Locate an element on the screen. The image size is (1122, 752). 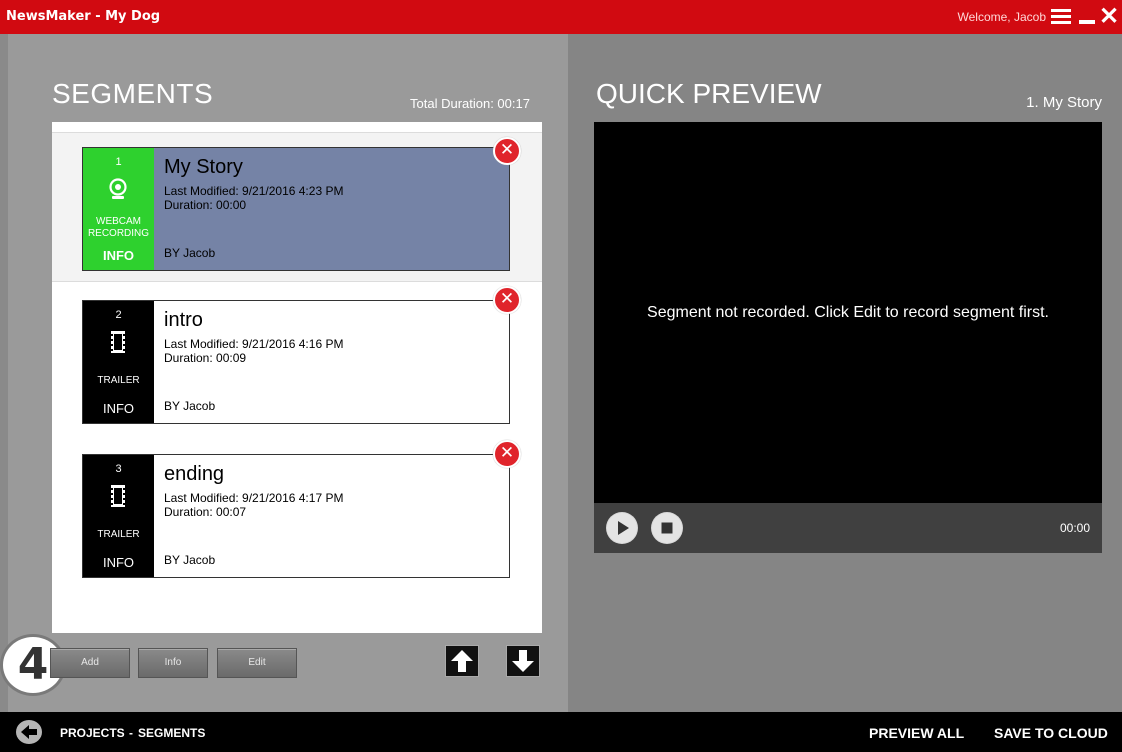
back-arrow-icon is located at coordinates (29, 732).